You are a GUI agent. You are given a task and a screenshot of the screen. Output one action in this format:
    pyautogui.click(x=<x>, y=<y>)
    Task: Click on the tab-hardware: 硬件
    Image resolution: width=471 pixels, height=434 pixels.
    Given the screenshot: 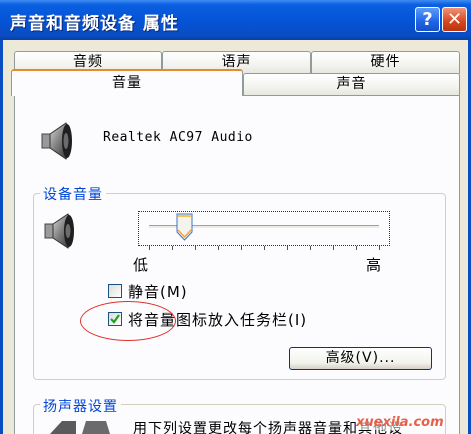 What is the action you would take?
    pyautogui.click(x=385, y=62)
    